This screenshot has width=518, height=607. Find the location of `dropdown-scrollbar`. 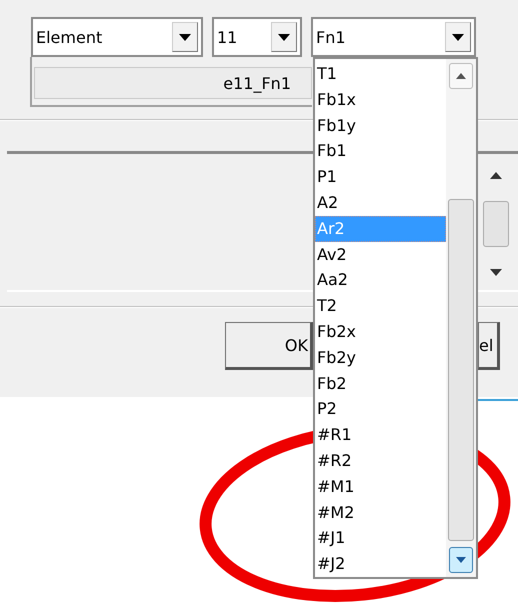

dropdown-scrollbar is located at coordinates (461, 318).